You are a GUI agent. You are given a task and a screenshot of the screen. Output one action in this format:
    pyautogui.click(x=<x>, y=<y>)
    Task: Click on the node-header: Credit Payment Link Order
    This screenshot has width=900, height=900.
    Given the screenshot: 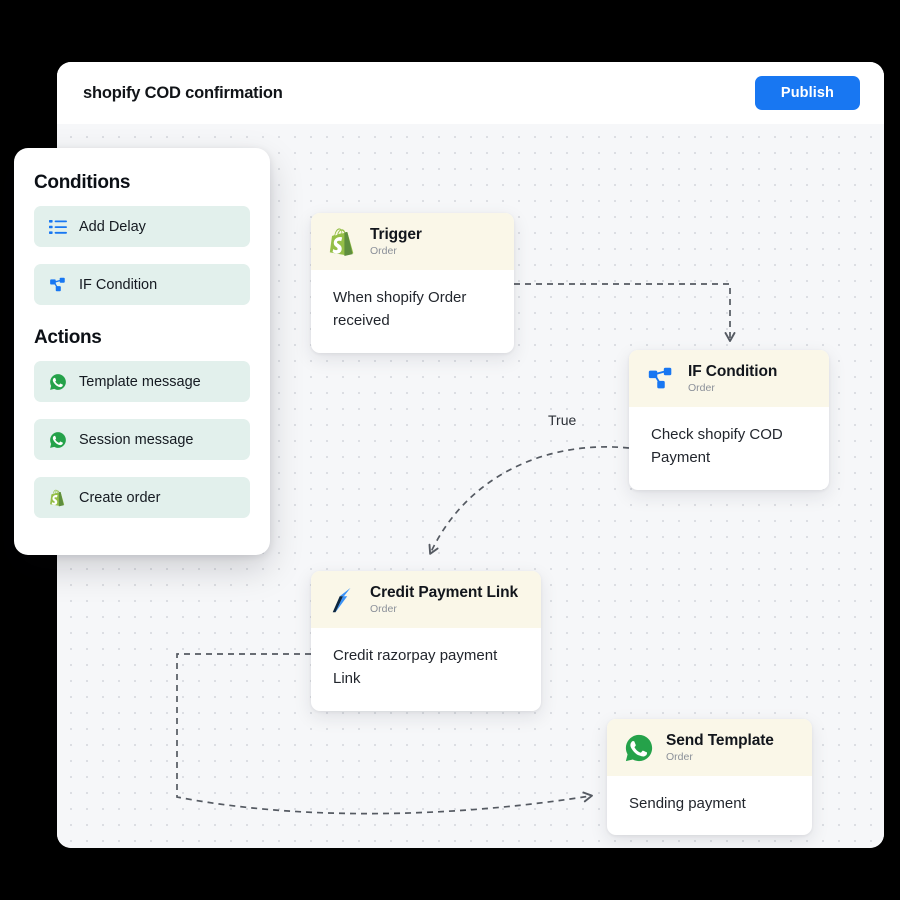 What is the action you would take?
    pyautogui.click(x=426, y=599)
    